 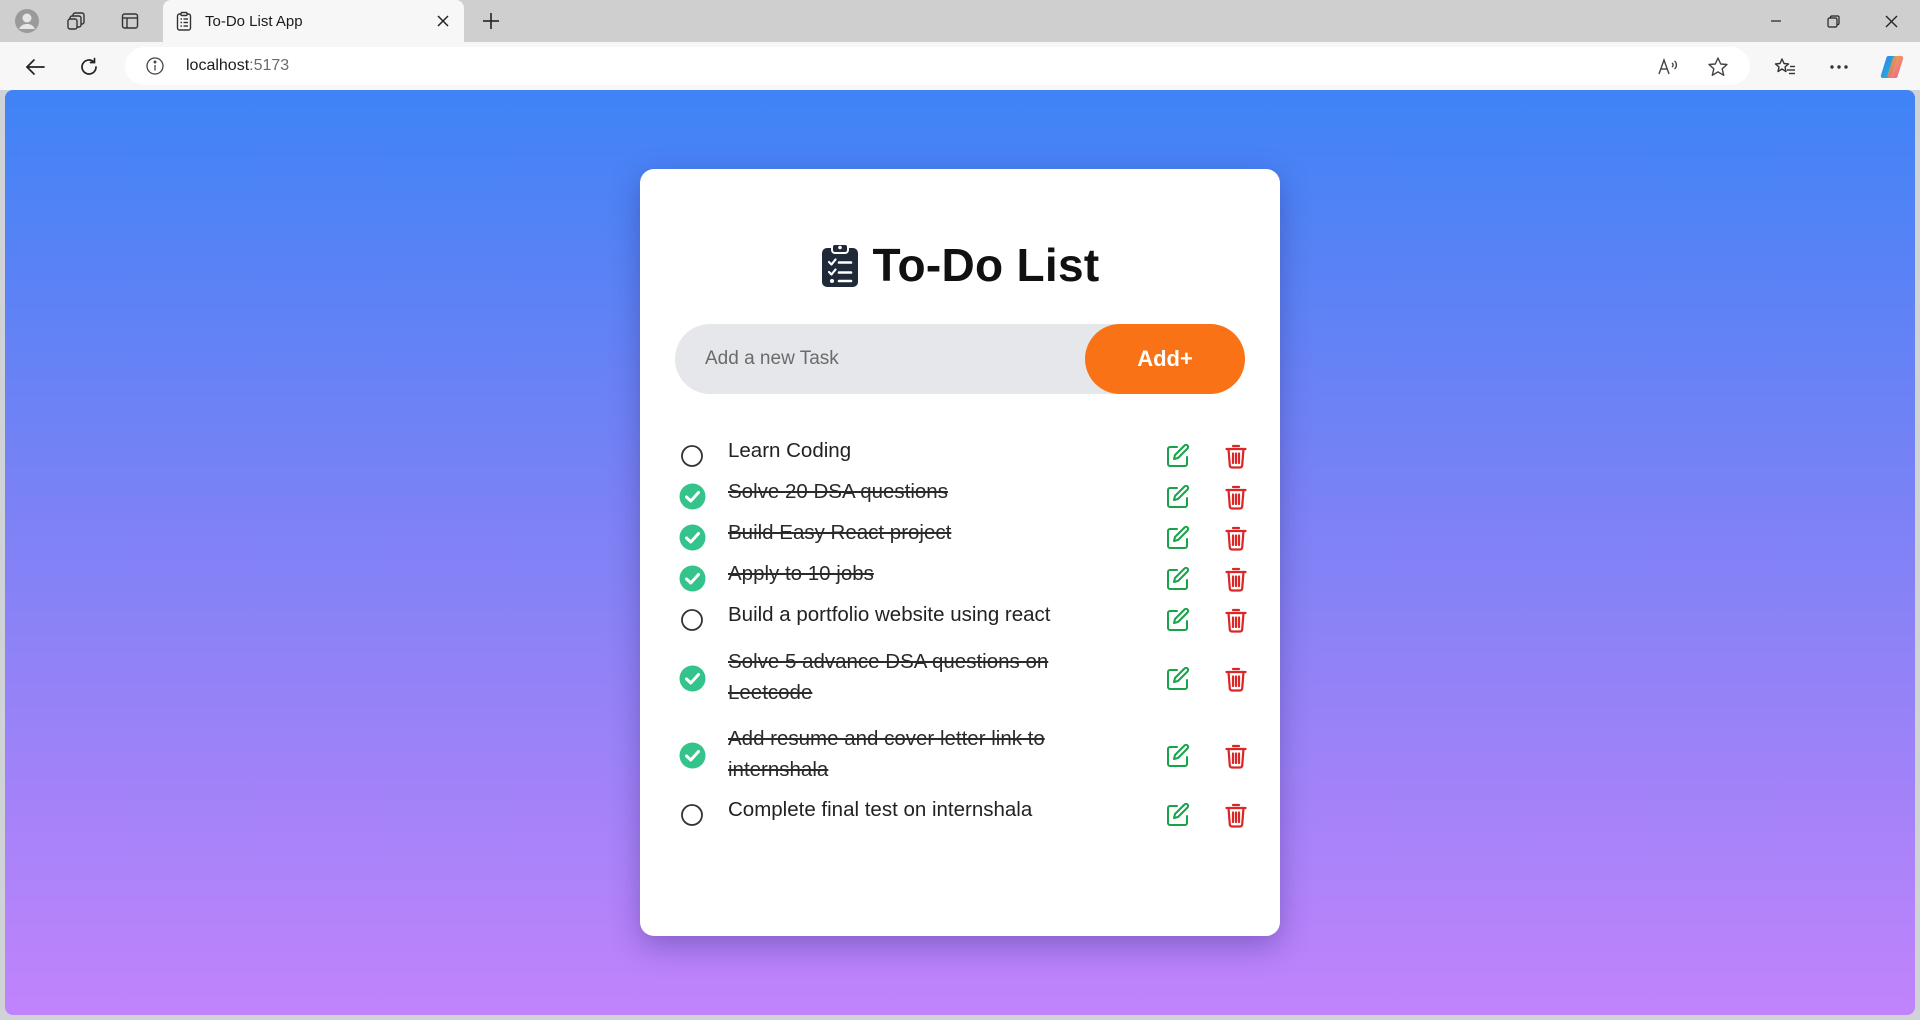 What do you see at coordinates (184, 21) in the screenshot?
I see `clipboard-favicon-icon` at bounding box center [184, 21].